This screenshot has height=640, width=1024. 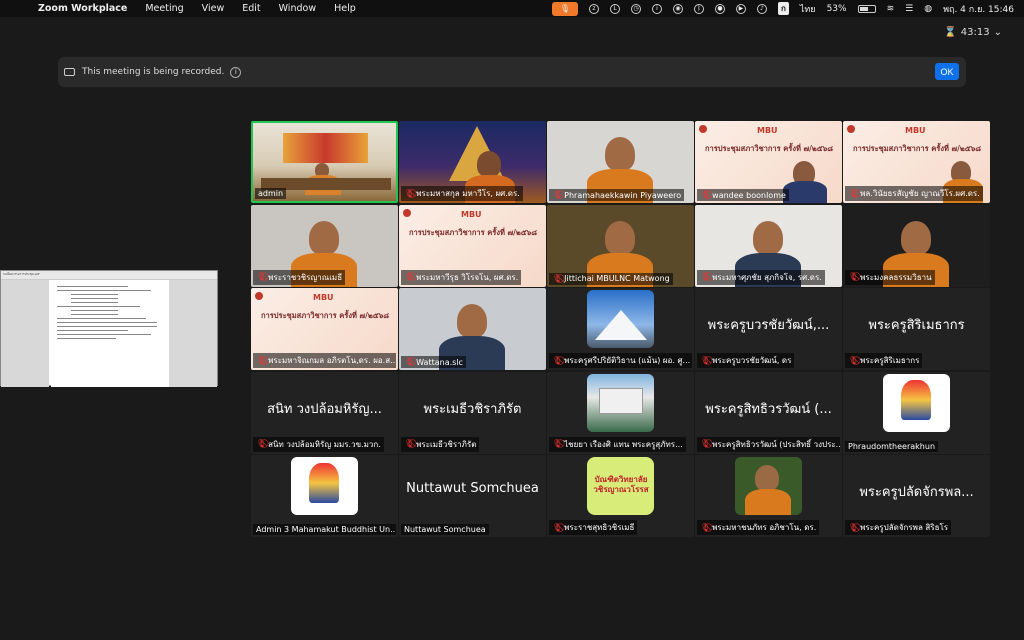 What do you see at coordinates (783, 8) in the screenshot?
I see `input-source-icon: ก` at bounding box center [783, 8].